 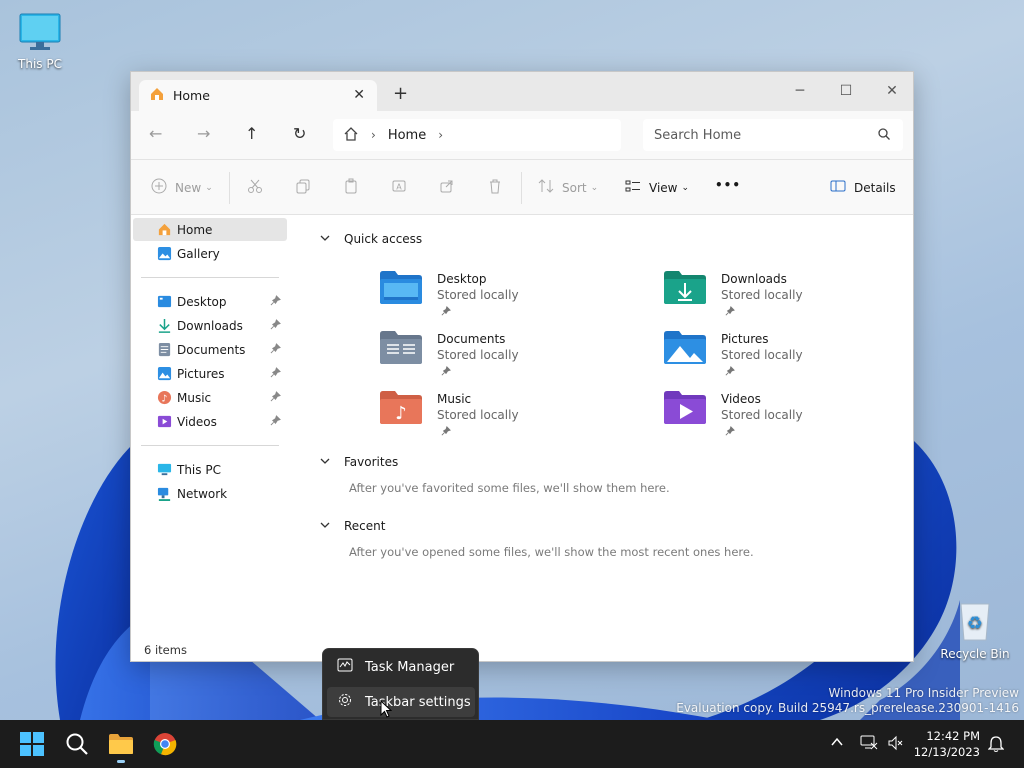 I want to click on sidebar-item-label: This PC, so click(x=199, y=469).